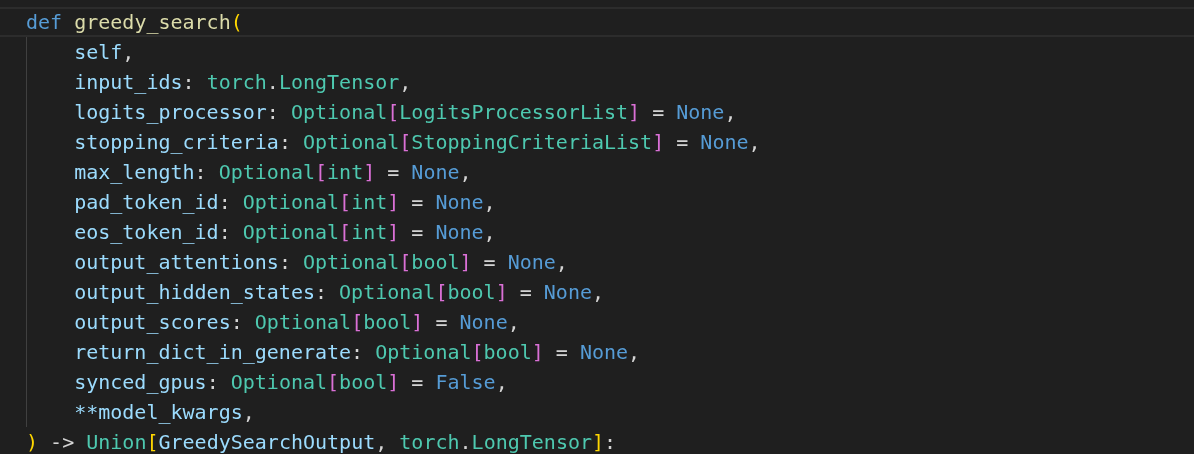  Describe the element at coordinates (290, 382) in the screenshot. I see `code-line: synced_gpus: Optional[bool] = False,` at that location.